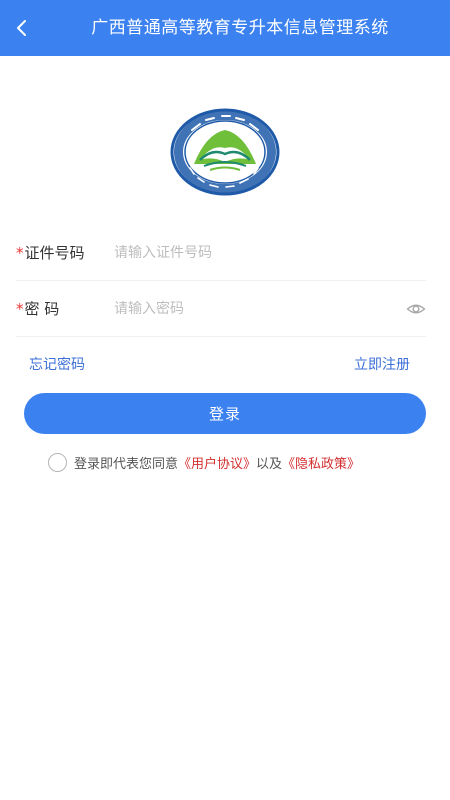 This screenshot has width=450, height=800. What do you see at coordinates (225, 413) in the screenshot?
I see `login-button: 登录` at bounding box center [225, 413].